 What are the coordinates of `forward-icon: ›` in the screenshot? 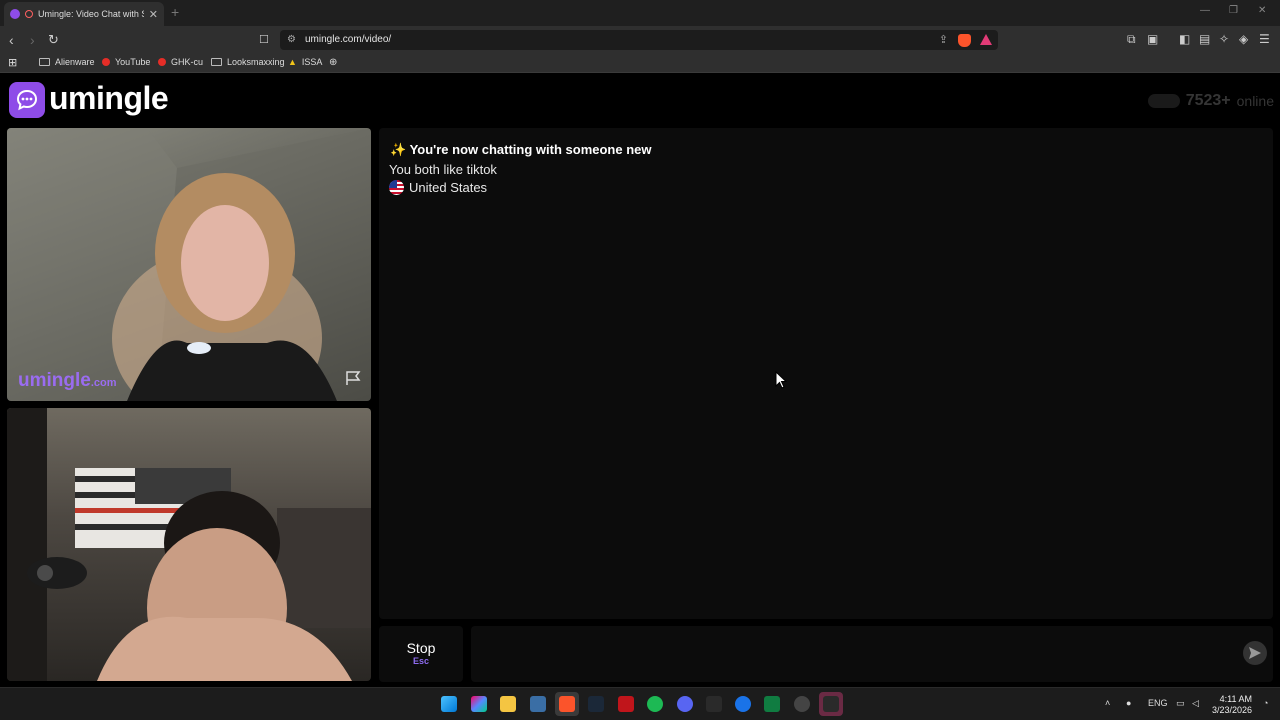 It's located at (32, 40).